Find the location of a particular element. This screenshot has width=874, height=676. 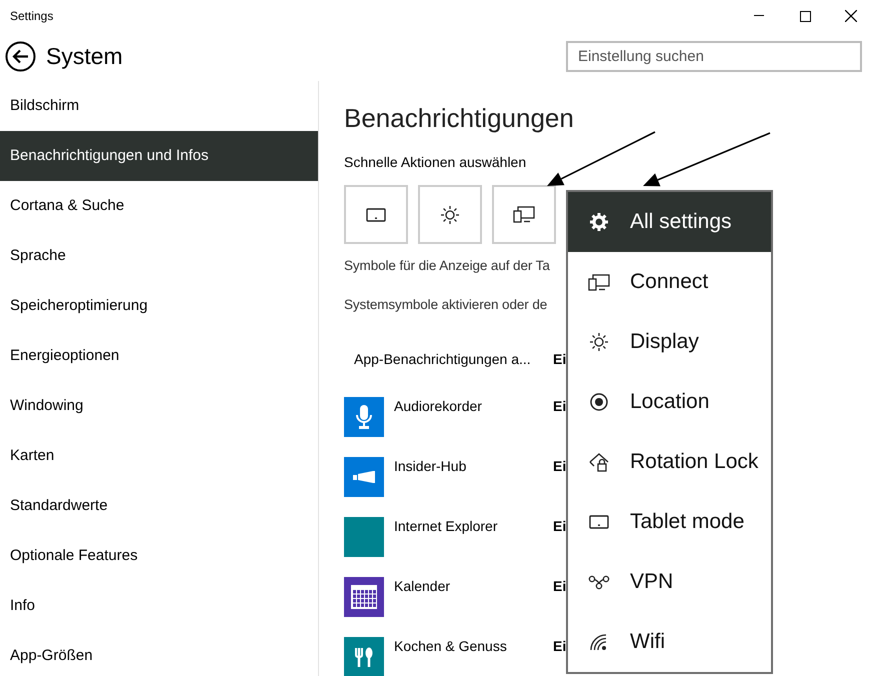

menu-item: Wifi is located at coordinates (669, 642).